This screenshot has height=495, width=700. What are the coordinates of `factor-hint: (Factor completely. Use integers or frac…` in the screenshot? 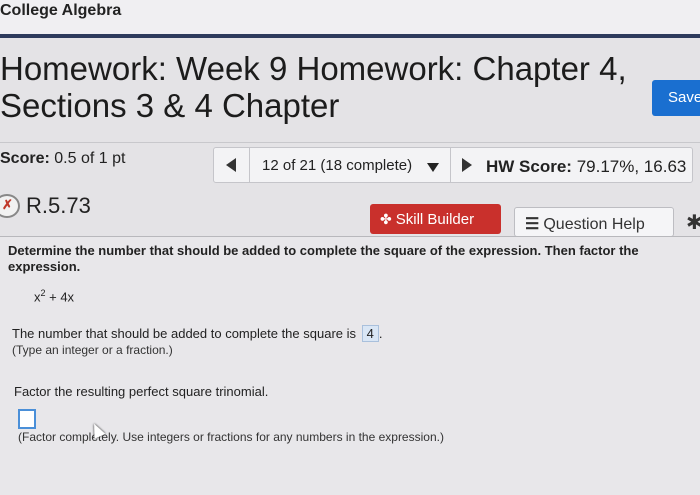 It's located at (231, 437).